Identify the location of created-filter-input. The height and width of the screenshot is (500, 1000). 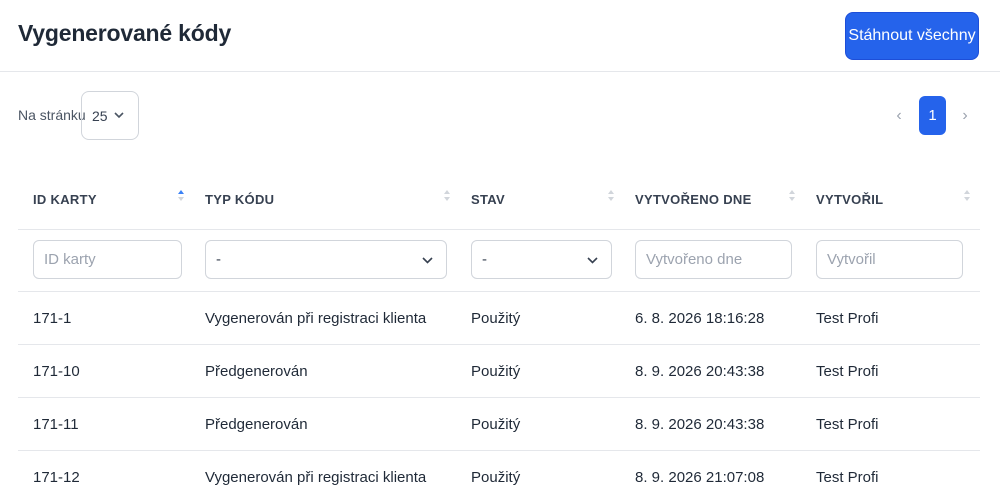
(713, 259).